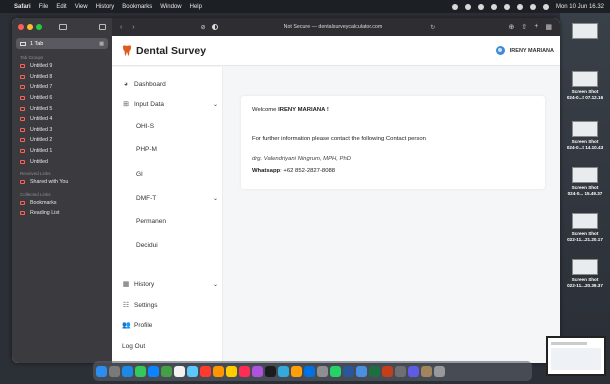 The image size is (610, 384). What do you see at coordinates (44, 7) in the screenshot?
I see `menu-file: File` at bounding box center [44, 7].